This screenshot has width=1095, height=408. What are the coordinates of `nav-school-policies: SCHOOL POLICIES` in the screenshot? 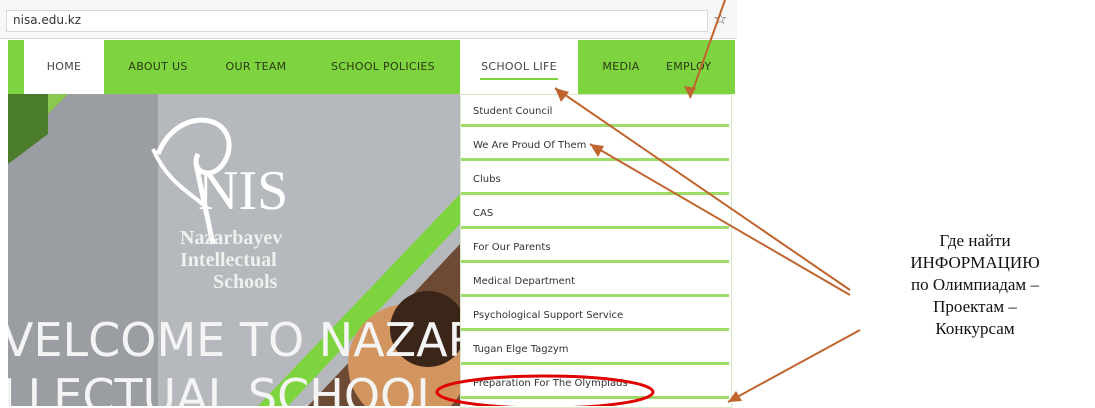 It's located at (383, 67).